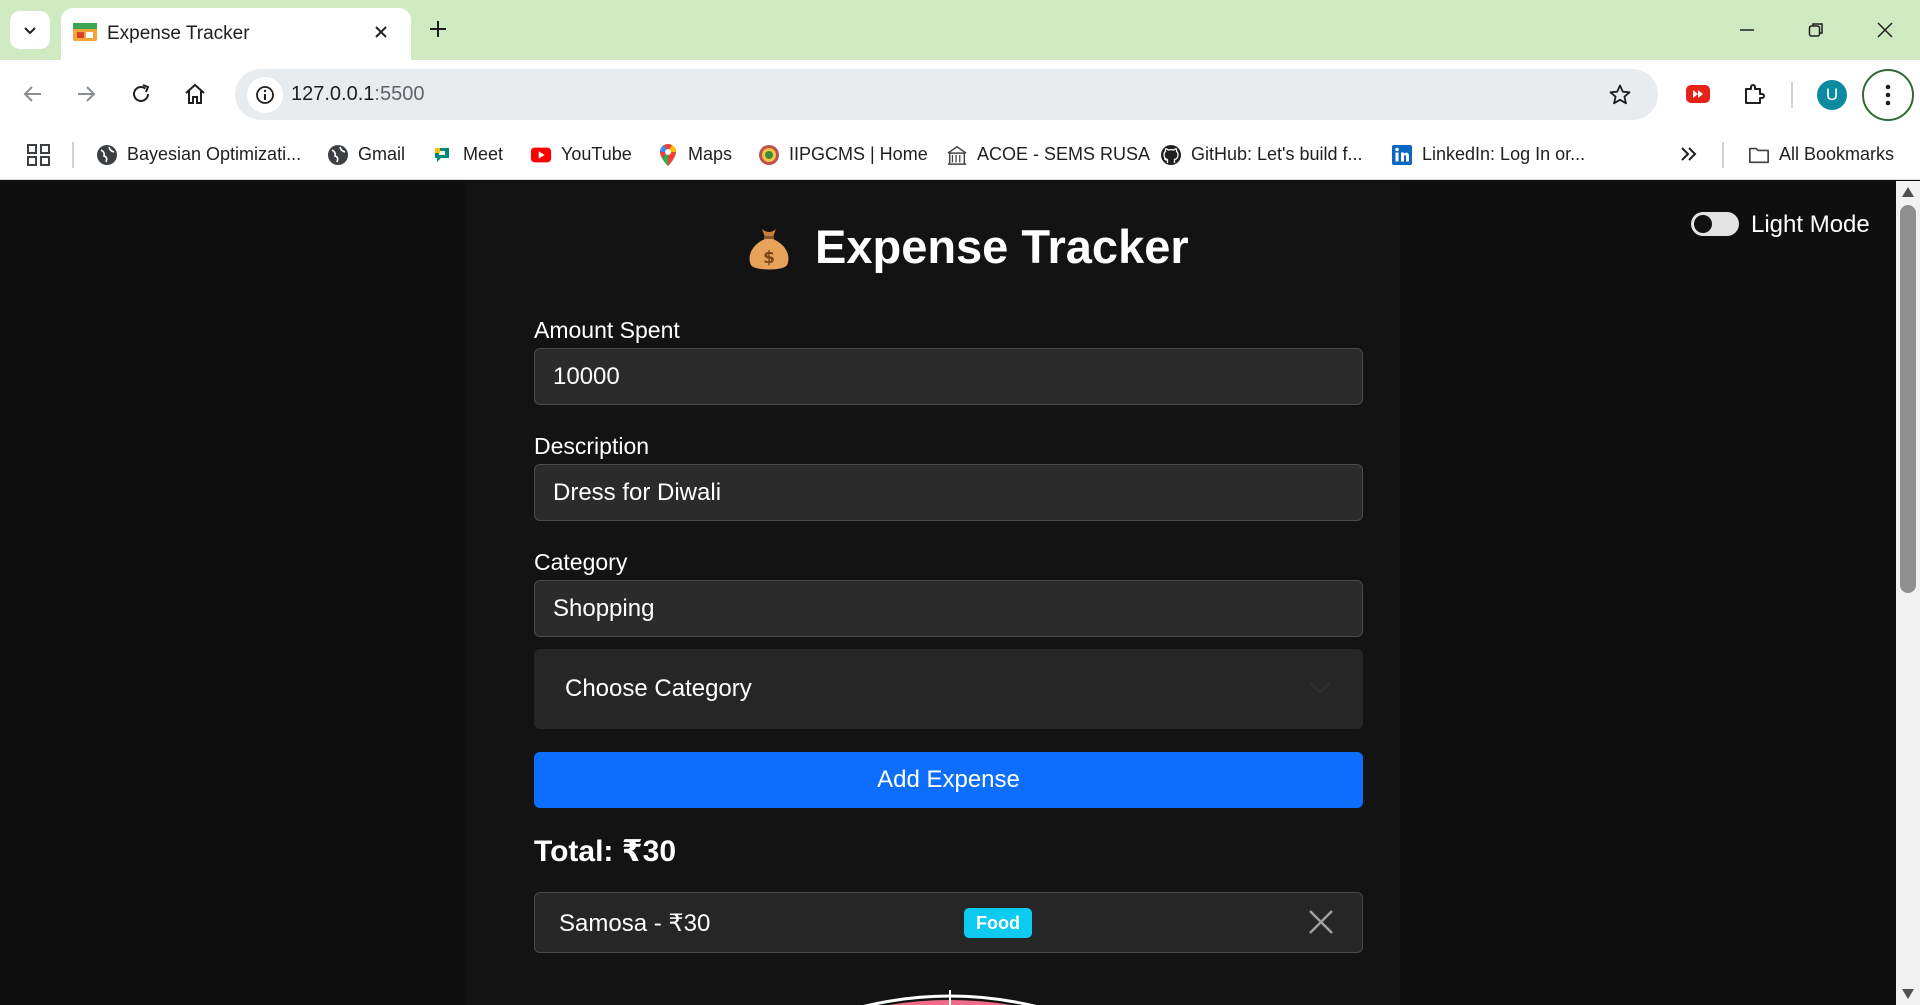 The width and height of the screenshot is (1920, 1005). Describe the element at coordinates (605, 851) in the screenshot. I see `total-amount: Total: ₹30` at that location.